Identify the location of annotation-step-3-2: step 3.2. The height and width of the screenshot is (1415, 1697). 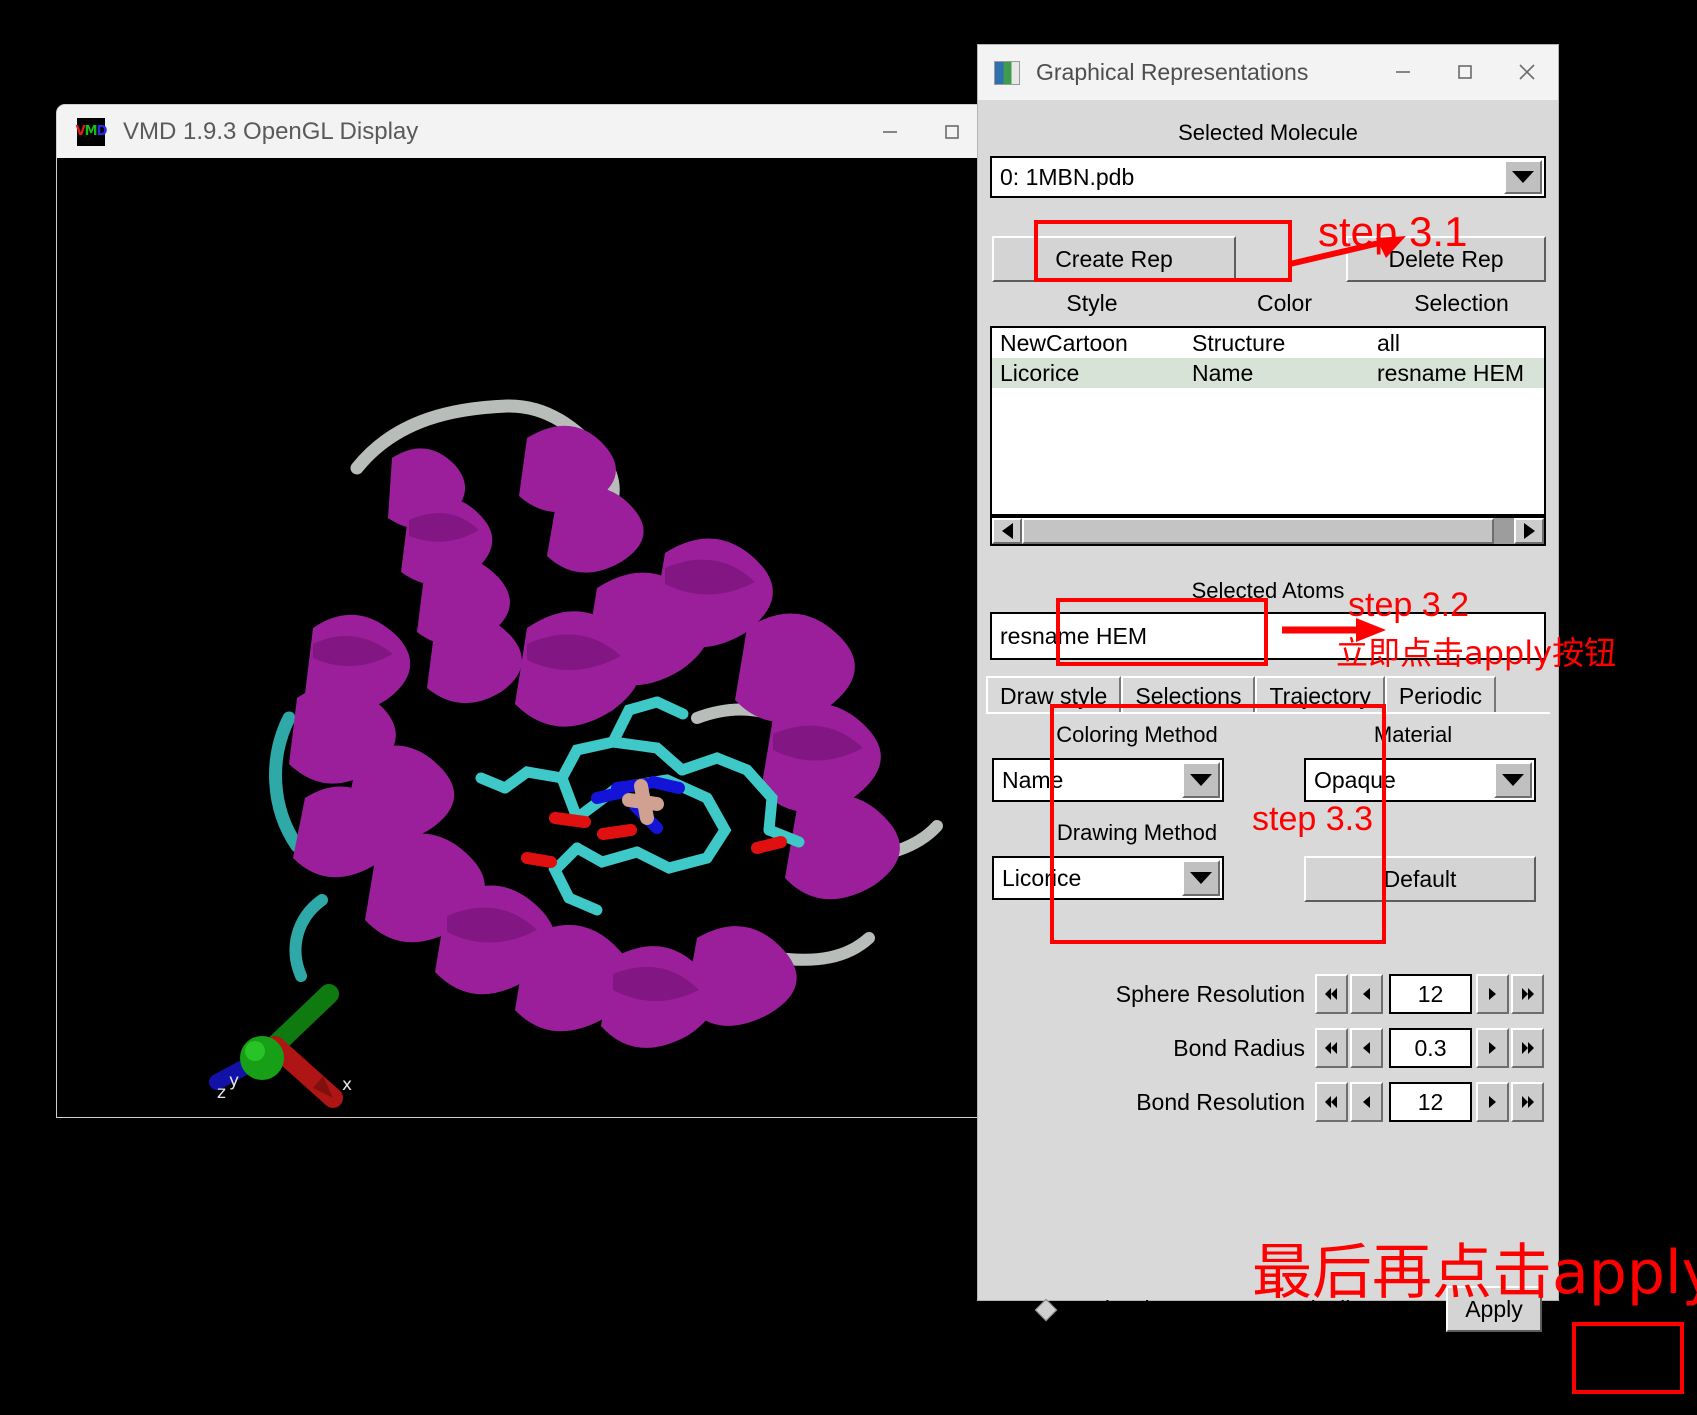
(1408, 605).